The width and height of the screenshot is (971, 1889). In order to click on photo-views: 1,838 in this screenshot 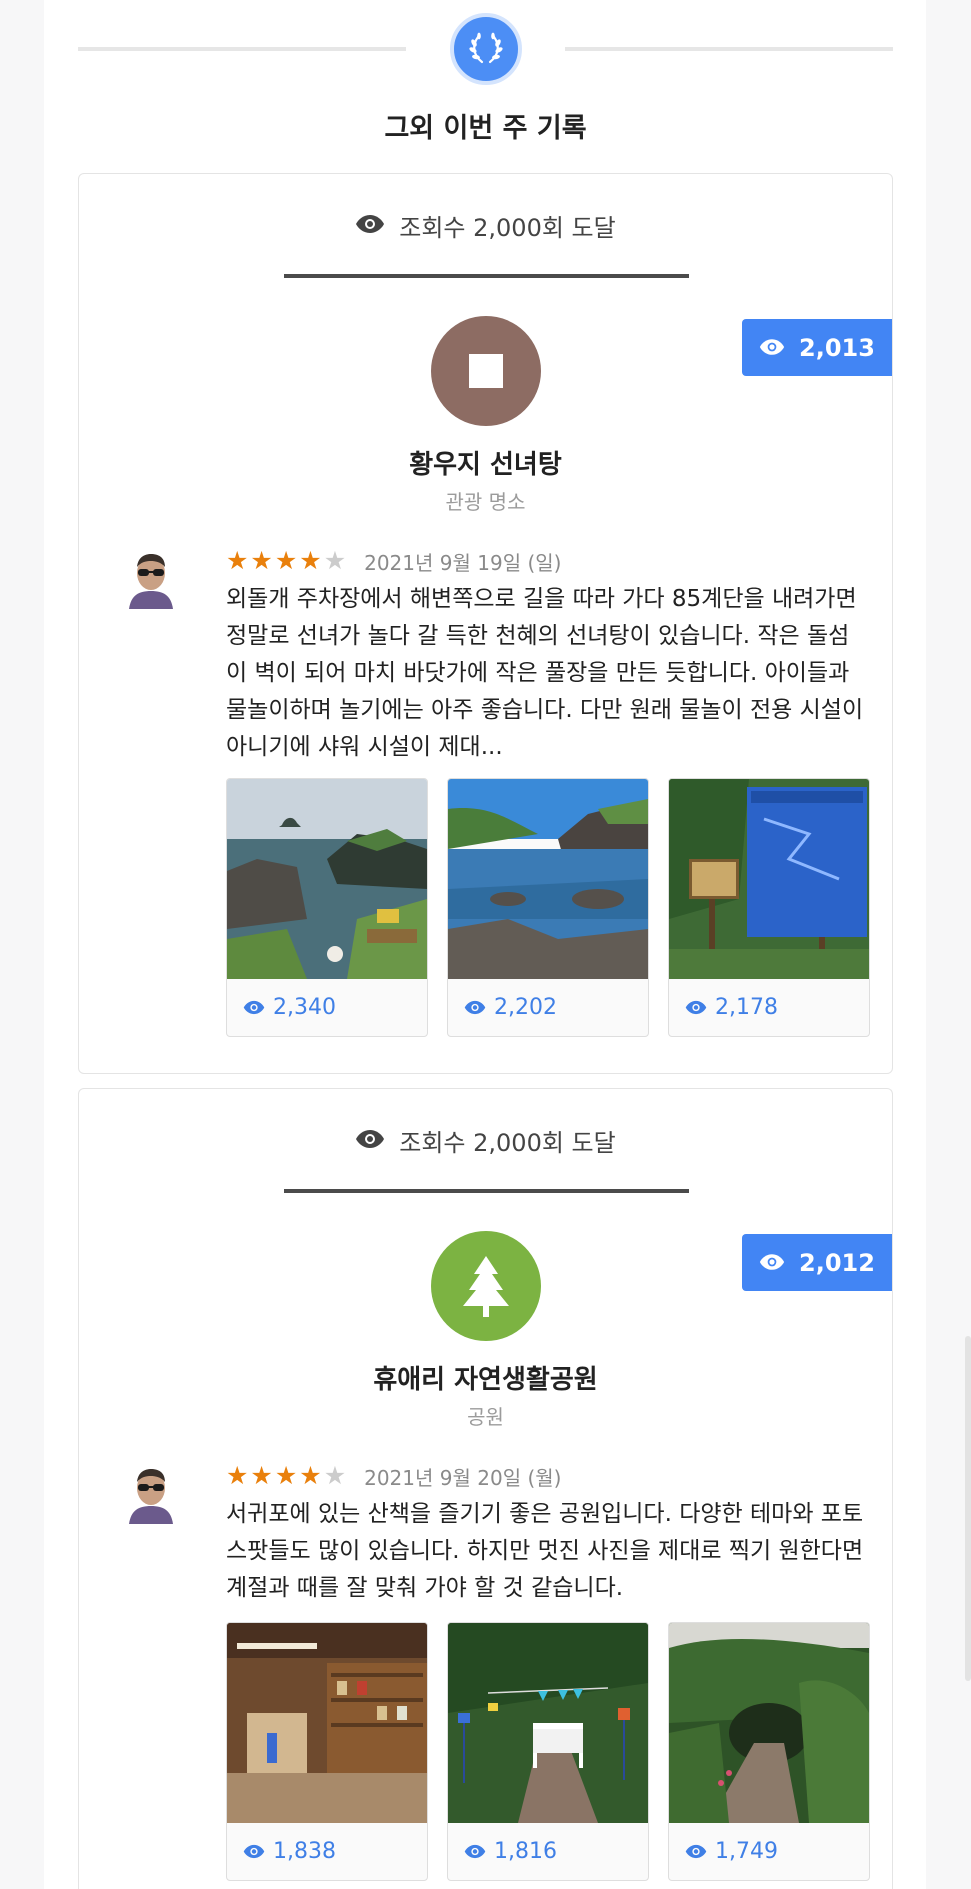, I will do `click(327, 1851)`.